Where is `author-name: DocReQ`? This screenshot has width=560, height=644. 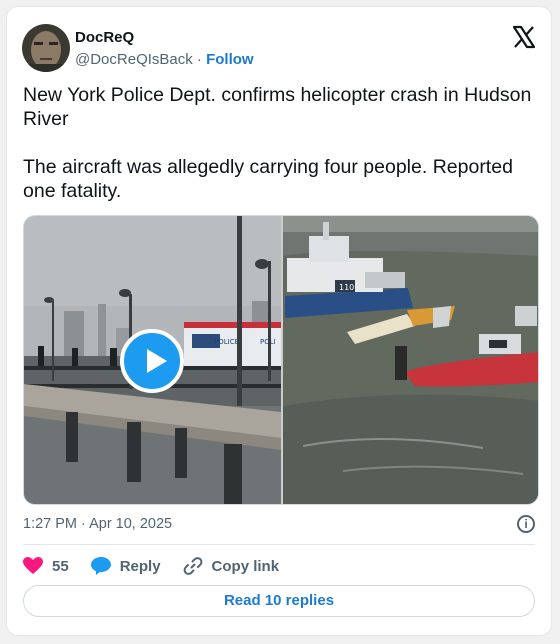 author-name: DocReQ is located at coordinates (104, 37).